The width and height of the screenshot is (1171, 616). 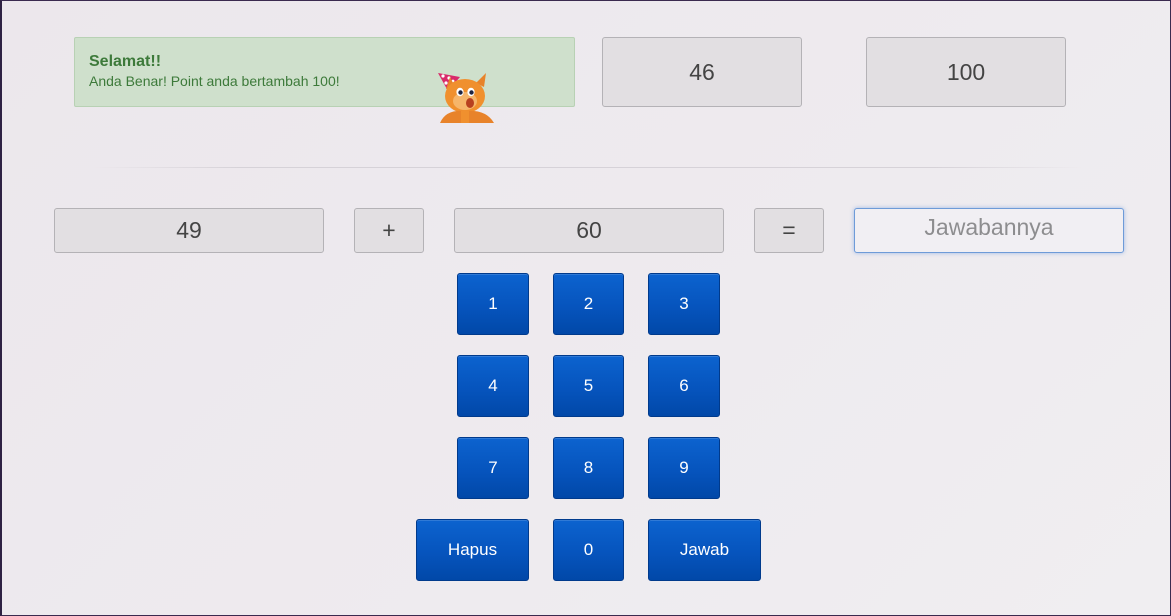 What do you see at coordinates (588, 550) in the screenshot?
I see `key-0-button: 0` at bounding box center [588, 550].